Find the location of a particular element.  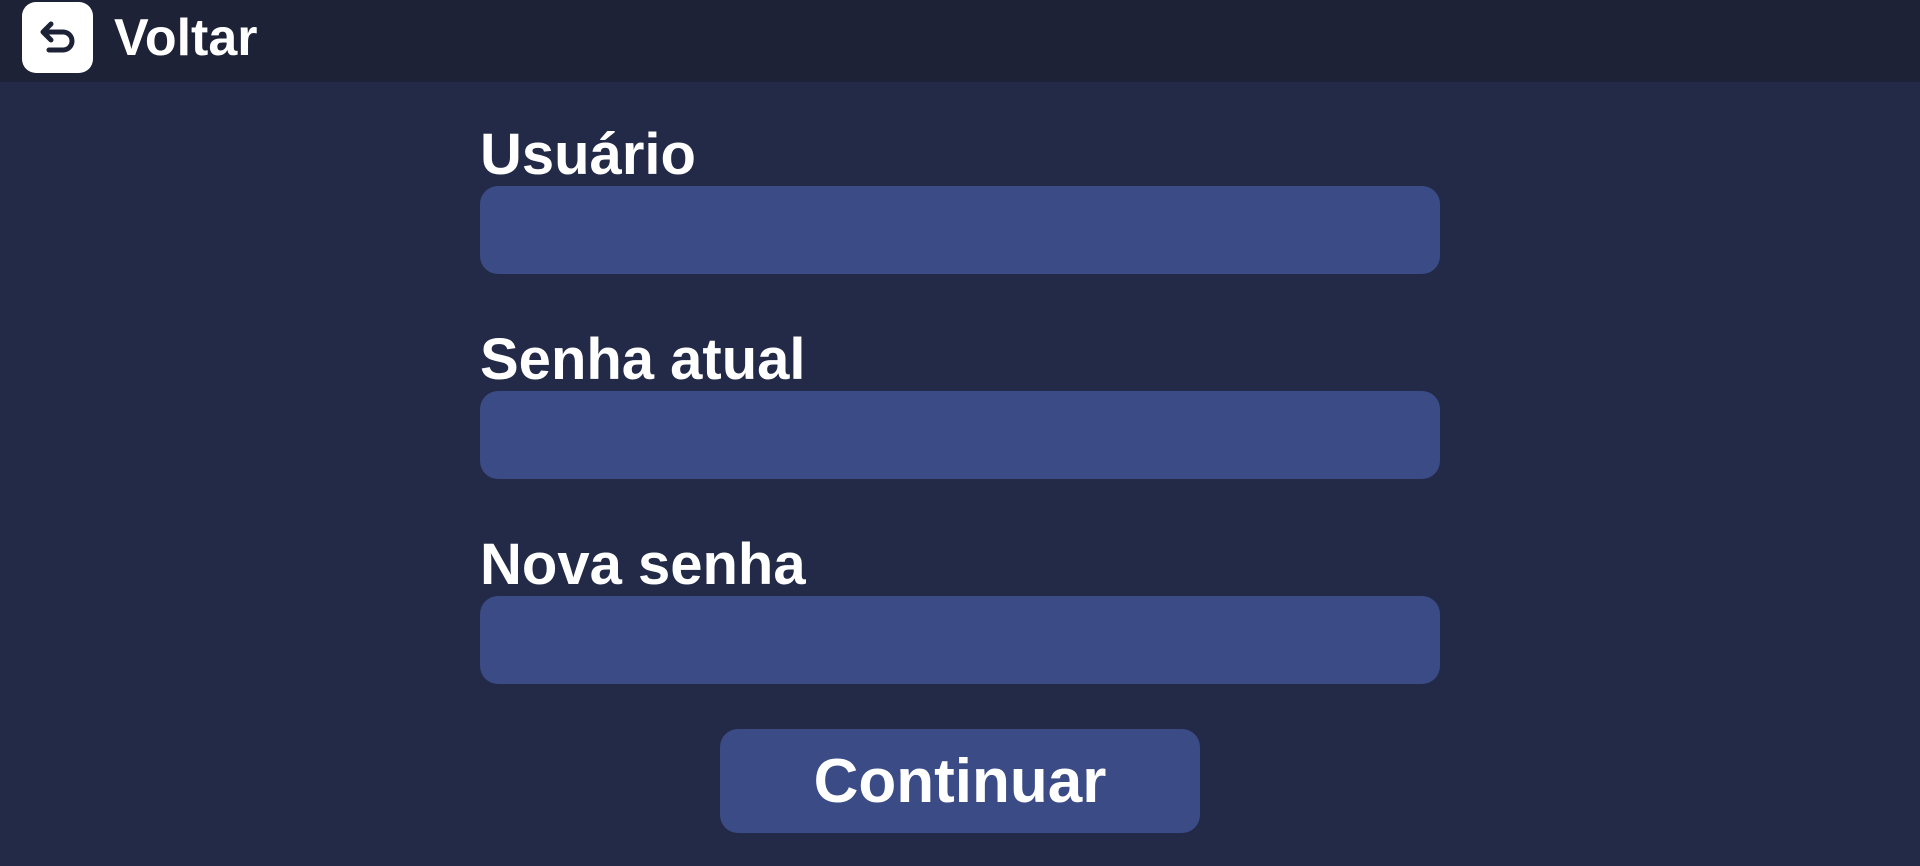

current-password-label: Senha atual is located at coordinates (643, 359).